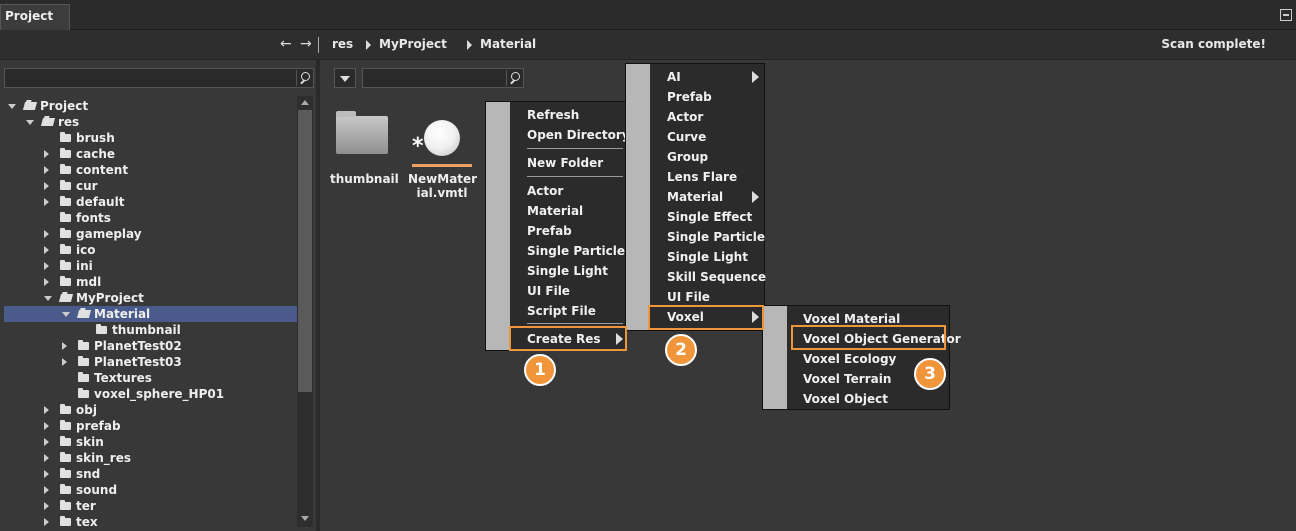  What do you see at coordinates (709, 217) in the screenshot?
I see `menu-item-single-effect: Single Effect` at bounding box center [709, 217].